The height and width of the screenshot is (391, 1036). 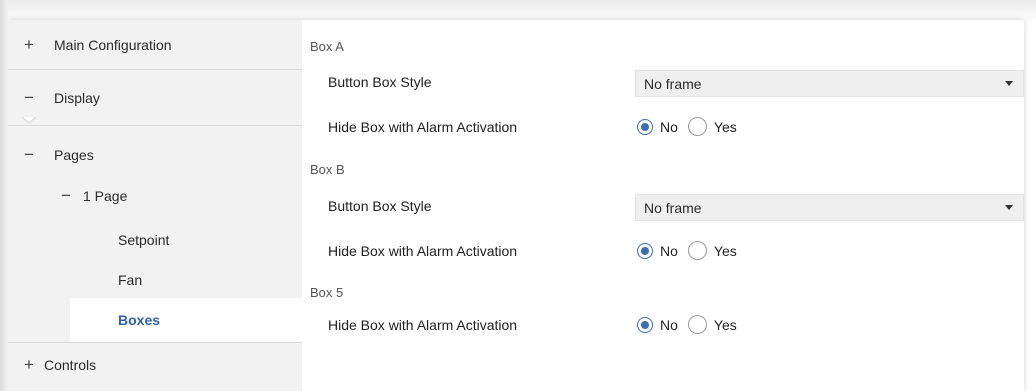 I want to click on sidebar-item-main-configuration: + Main Configuration, so click(x=155, y=45).